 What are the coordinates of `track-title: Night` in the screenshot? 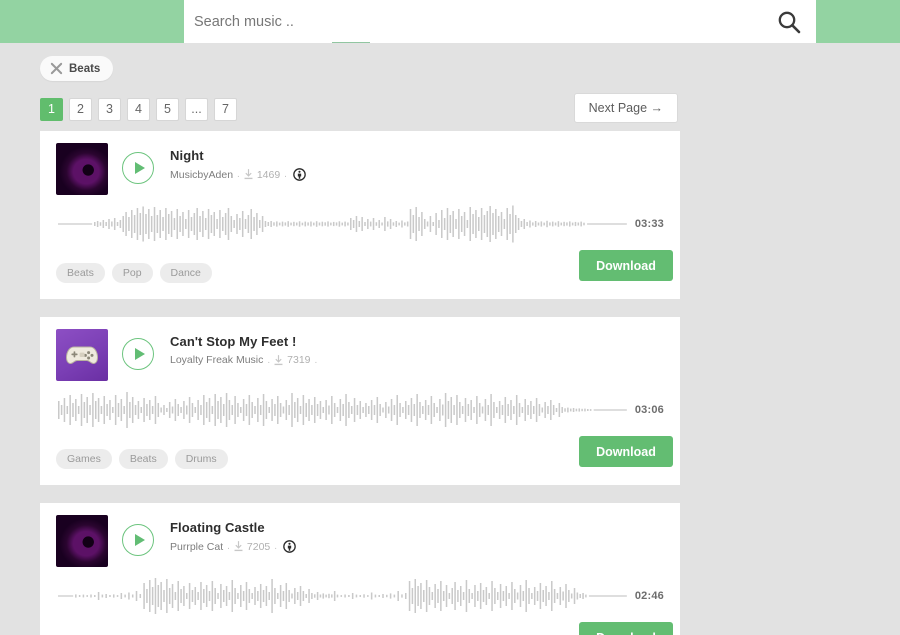 It's located at (187, 155).